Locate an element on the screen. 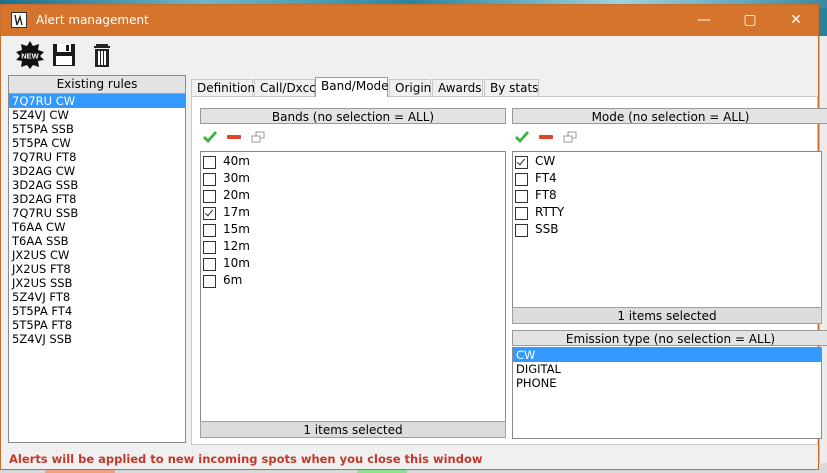  mode-toolbar is located at coordinates (554, 137).